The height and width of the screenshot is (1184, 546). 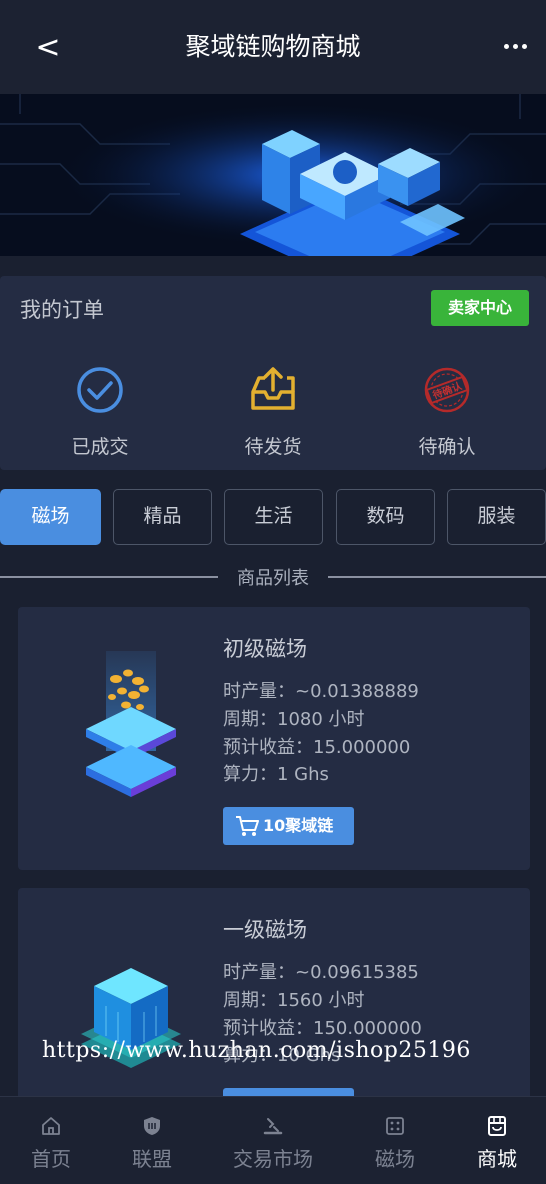 What do you see at coordinates (497, 1143) in the screenshot?
I see `nav-item-shop: 商城` at bounding box center [497, 1143].